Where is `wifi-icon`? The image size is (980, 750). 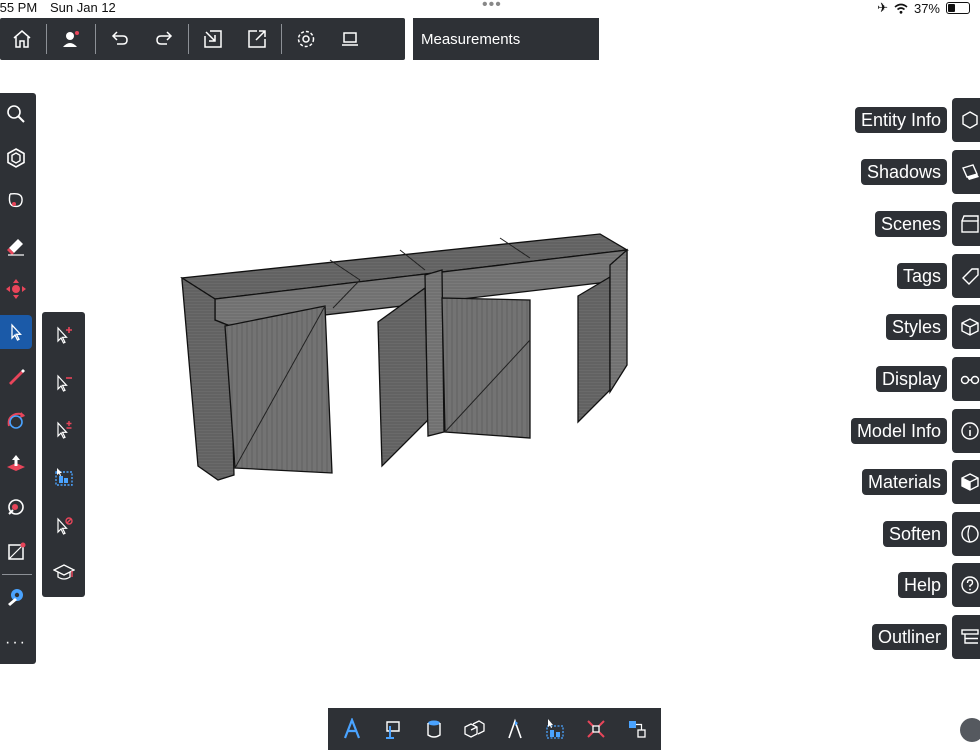 wifi-icon is located at coordinates (901, 8).